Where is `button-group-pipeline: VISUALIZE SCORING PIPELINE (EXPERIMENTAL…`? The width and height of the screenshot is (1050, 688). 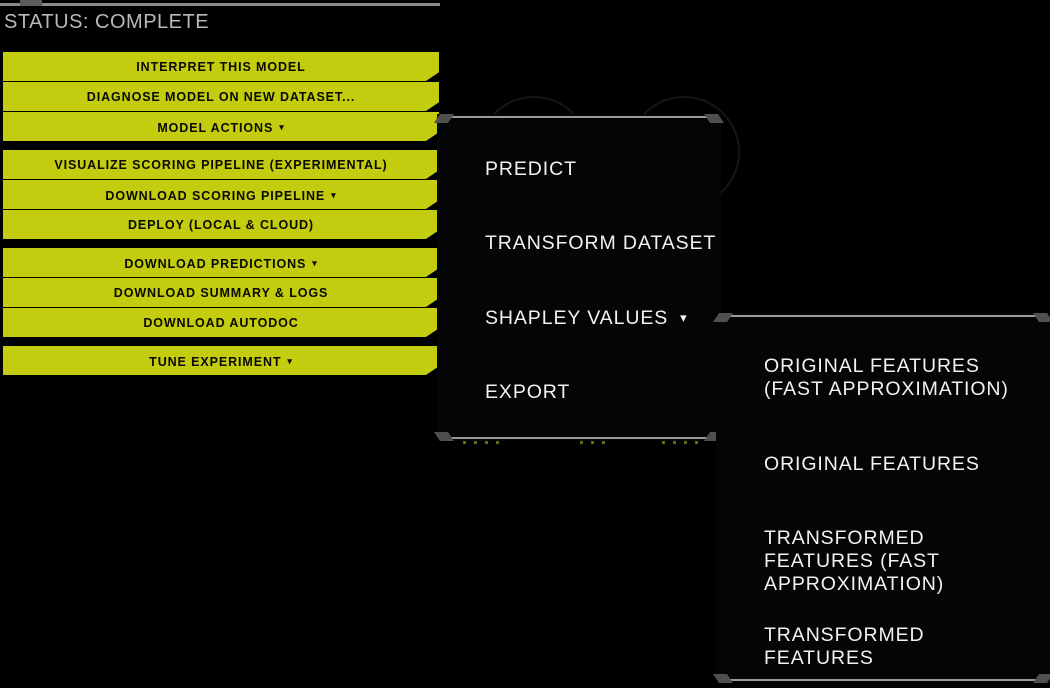 button-group-pipeline: VISUALIZE SCORING PIPELINE (EXPERIMENTAL… is located at coordinates (221, 194).